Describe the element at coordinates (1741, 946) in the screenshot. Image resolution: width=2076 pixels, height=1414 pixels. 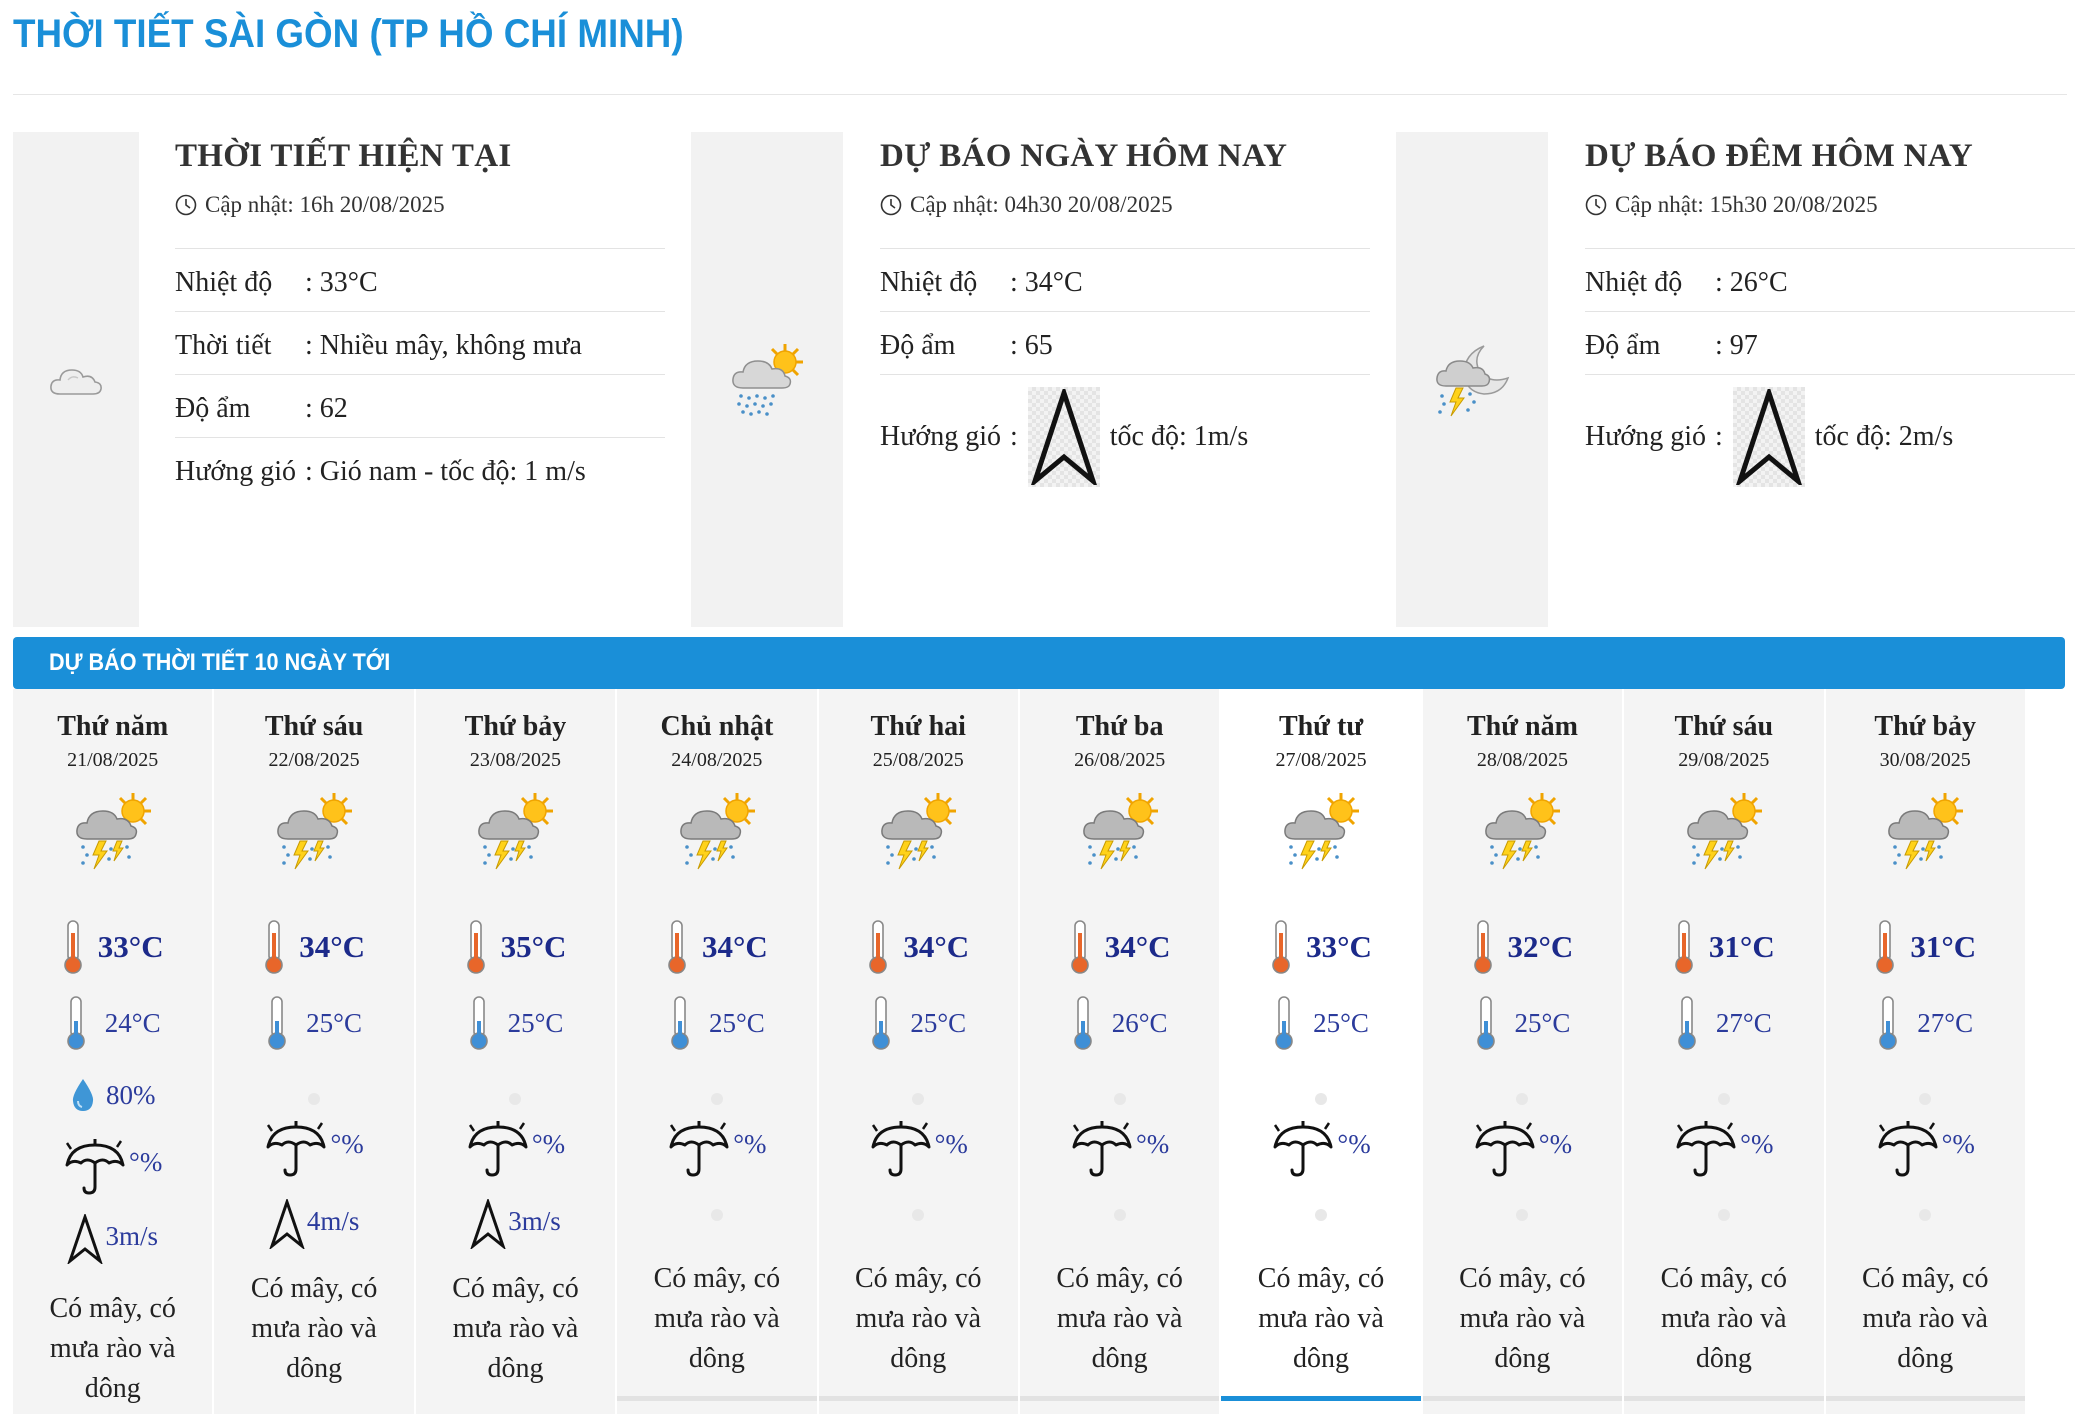
I see `max-temp-value: 31°C` at that location.